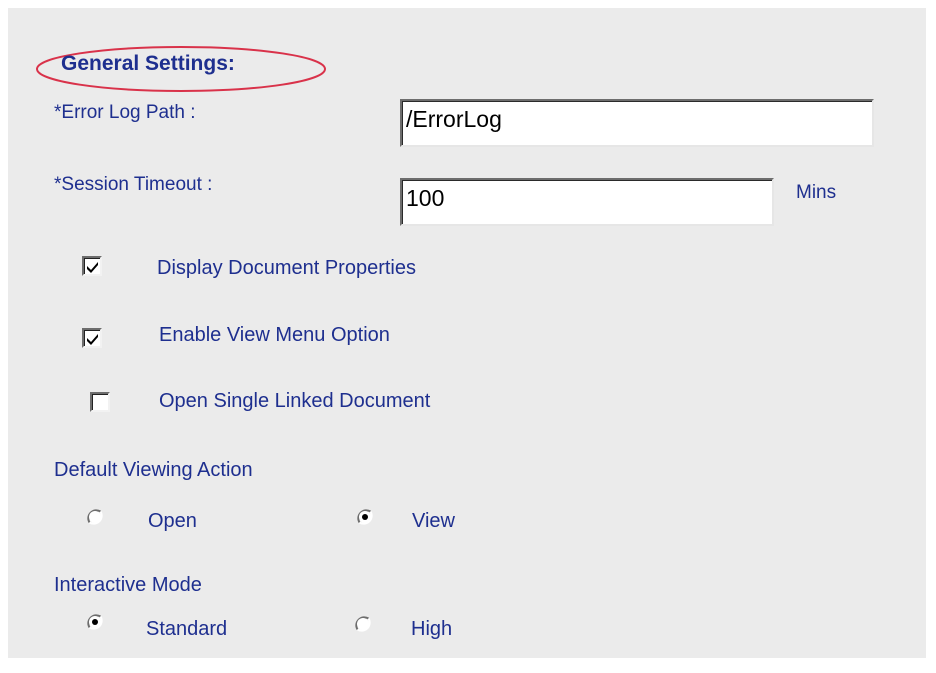 The image size is (936, 673). I want to click on error-log-path-label: *Error Log Path :, so click(125, 112).